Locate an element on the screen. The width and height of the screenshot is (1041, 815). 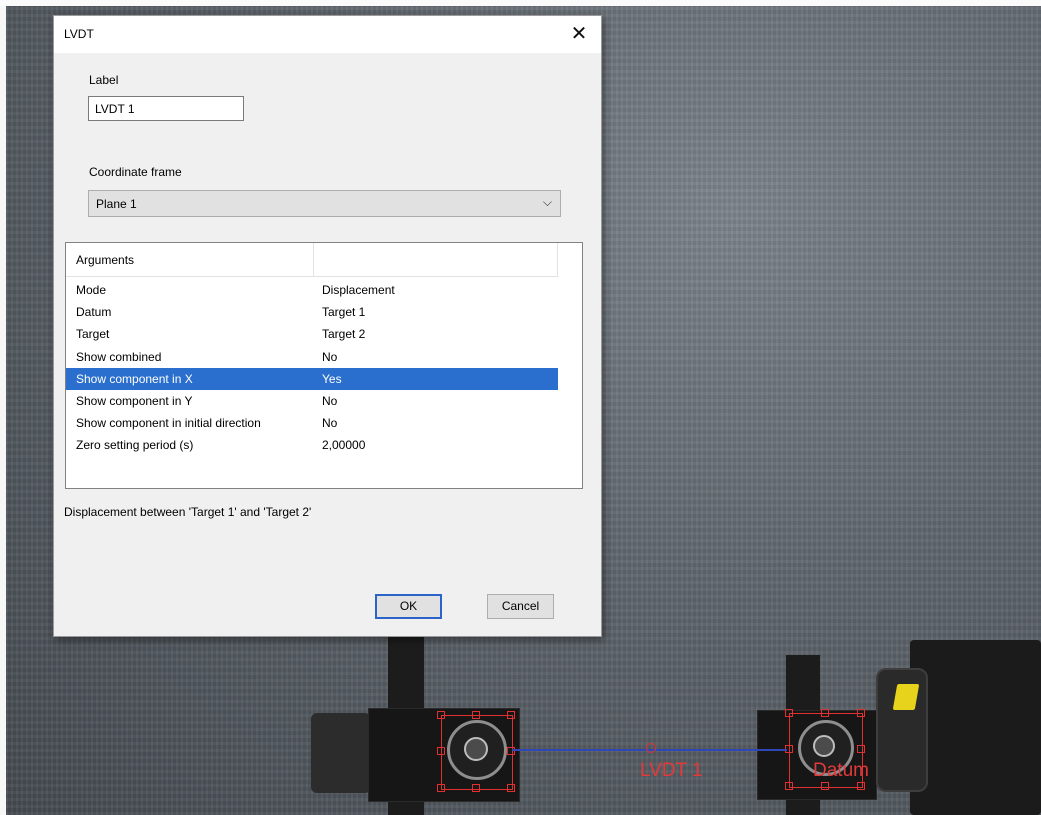
argument-value: 2,00000 is located at coordinates (343, 445).